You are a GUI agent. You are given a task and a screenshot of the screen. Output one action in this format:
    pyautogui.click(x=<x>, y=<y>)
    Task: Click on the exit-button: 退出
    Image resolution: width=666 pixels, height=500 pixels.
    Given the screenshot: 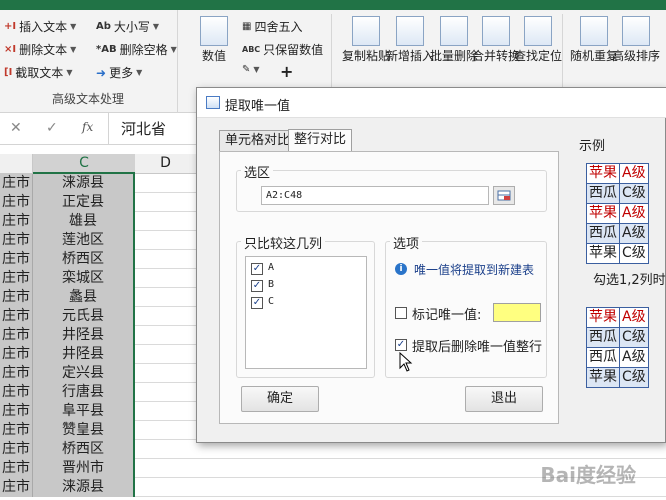 What is the action you would take?
    pyautogui.click(x=504, y=399)
    